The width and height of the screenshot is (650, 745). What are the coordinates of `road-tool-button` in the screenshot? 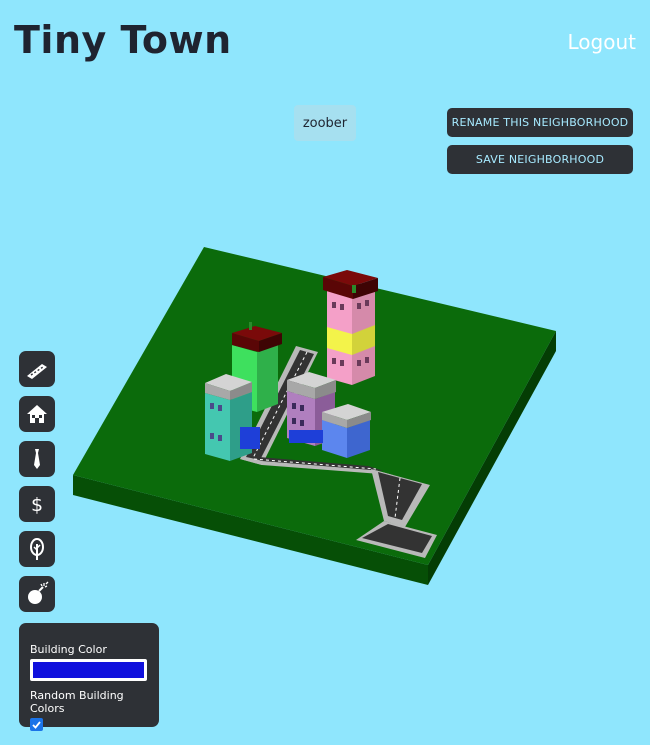 It's located at (37, 369).